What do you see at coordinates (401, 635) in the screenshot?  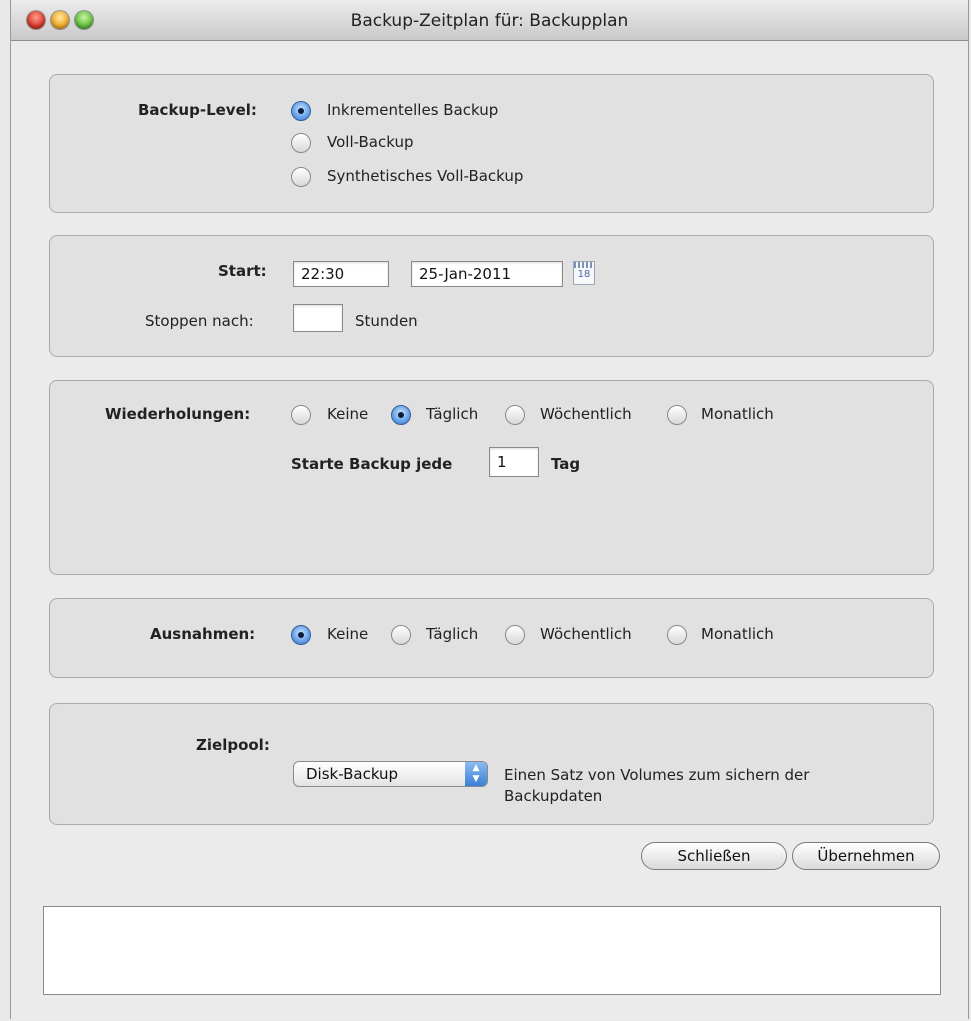 I see `radio-exceptions-daily` at bounding box center [401, 635].